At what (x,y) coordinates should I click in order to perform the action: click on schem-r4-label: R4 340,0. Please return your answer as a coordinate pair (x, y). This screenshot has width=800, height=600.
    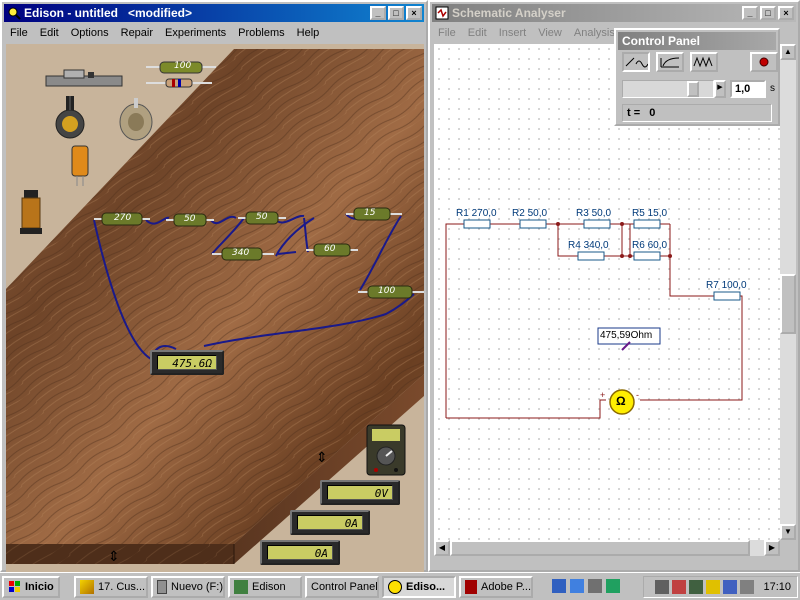
    Looking at the image, I should click on (588, 245).